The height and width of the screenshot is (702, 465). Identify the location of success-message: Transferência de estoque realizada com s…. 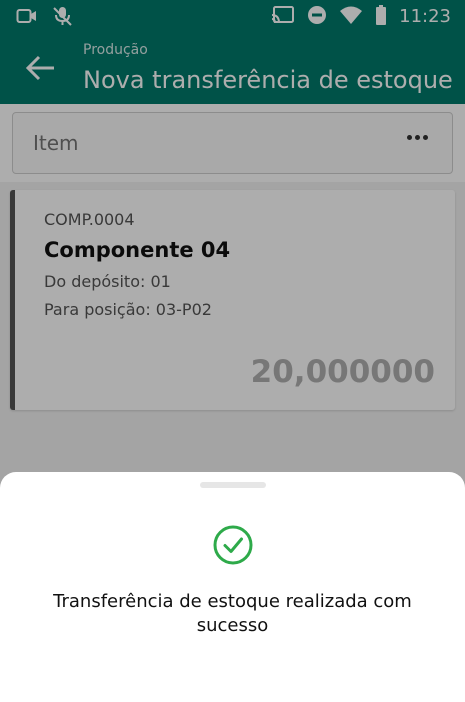
(232, 613).